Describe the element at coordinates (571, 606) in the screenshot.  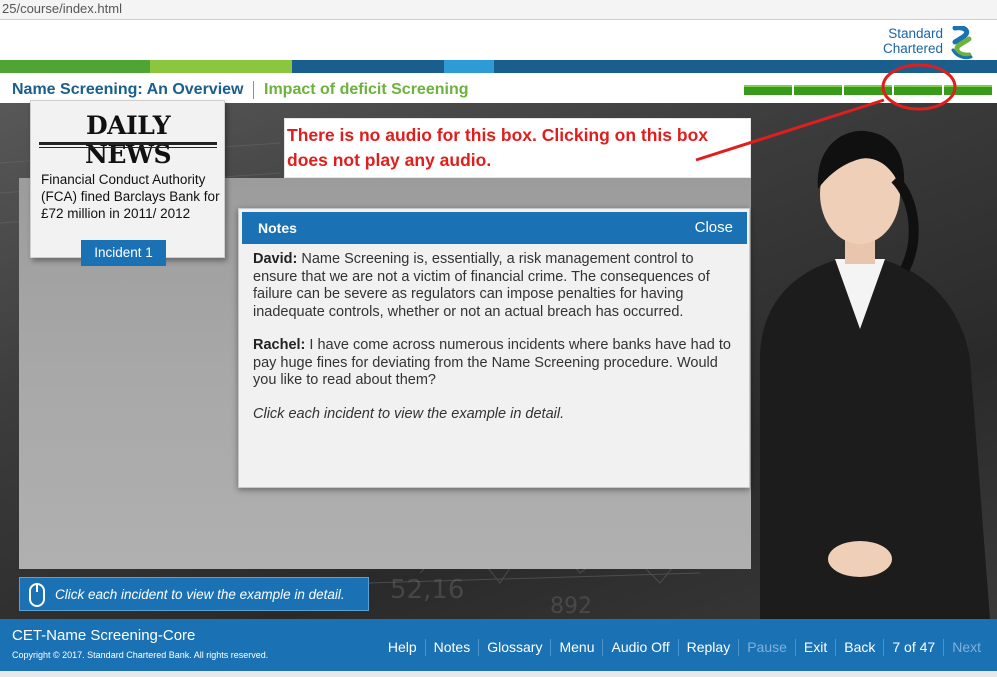
I see `svg-text: 892` at that location.